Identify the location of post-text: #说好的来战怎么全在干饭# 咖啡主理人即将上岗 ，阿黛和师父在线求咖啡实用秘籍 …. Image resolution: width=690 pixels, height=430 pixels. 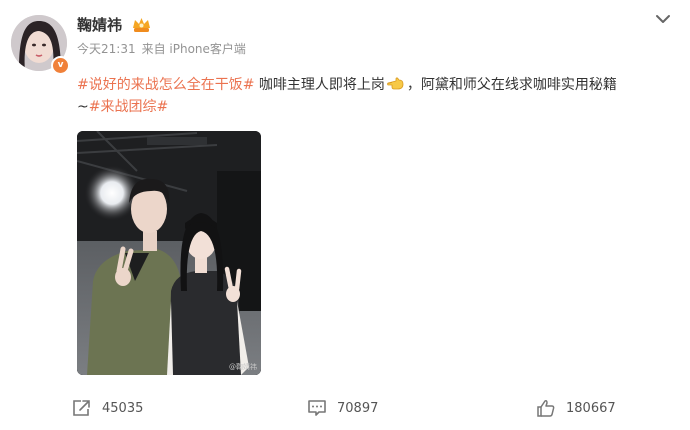
(377, 96).